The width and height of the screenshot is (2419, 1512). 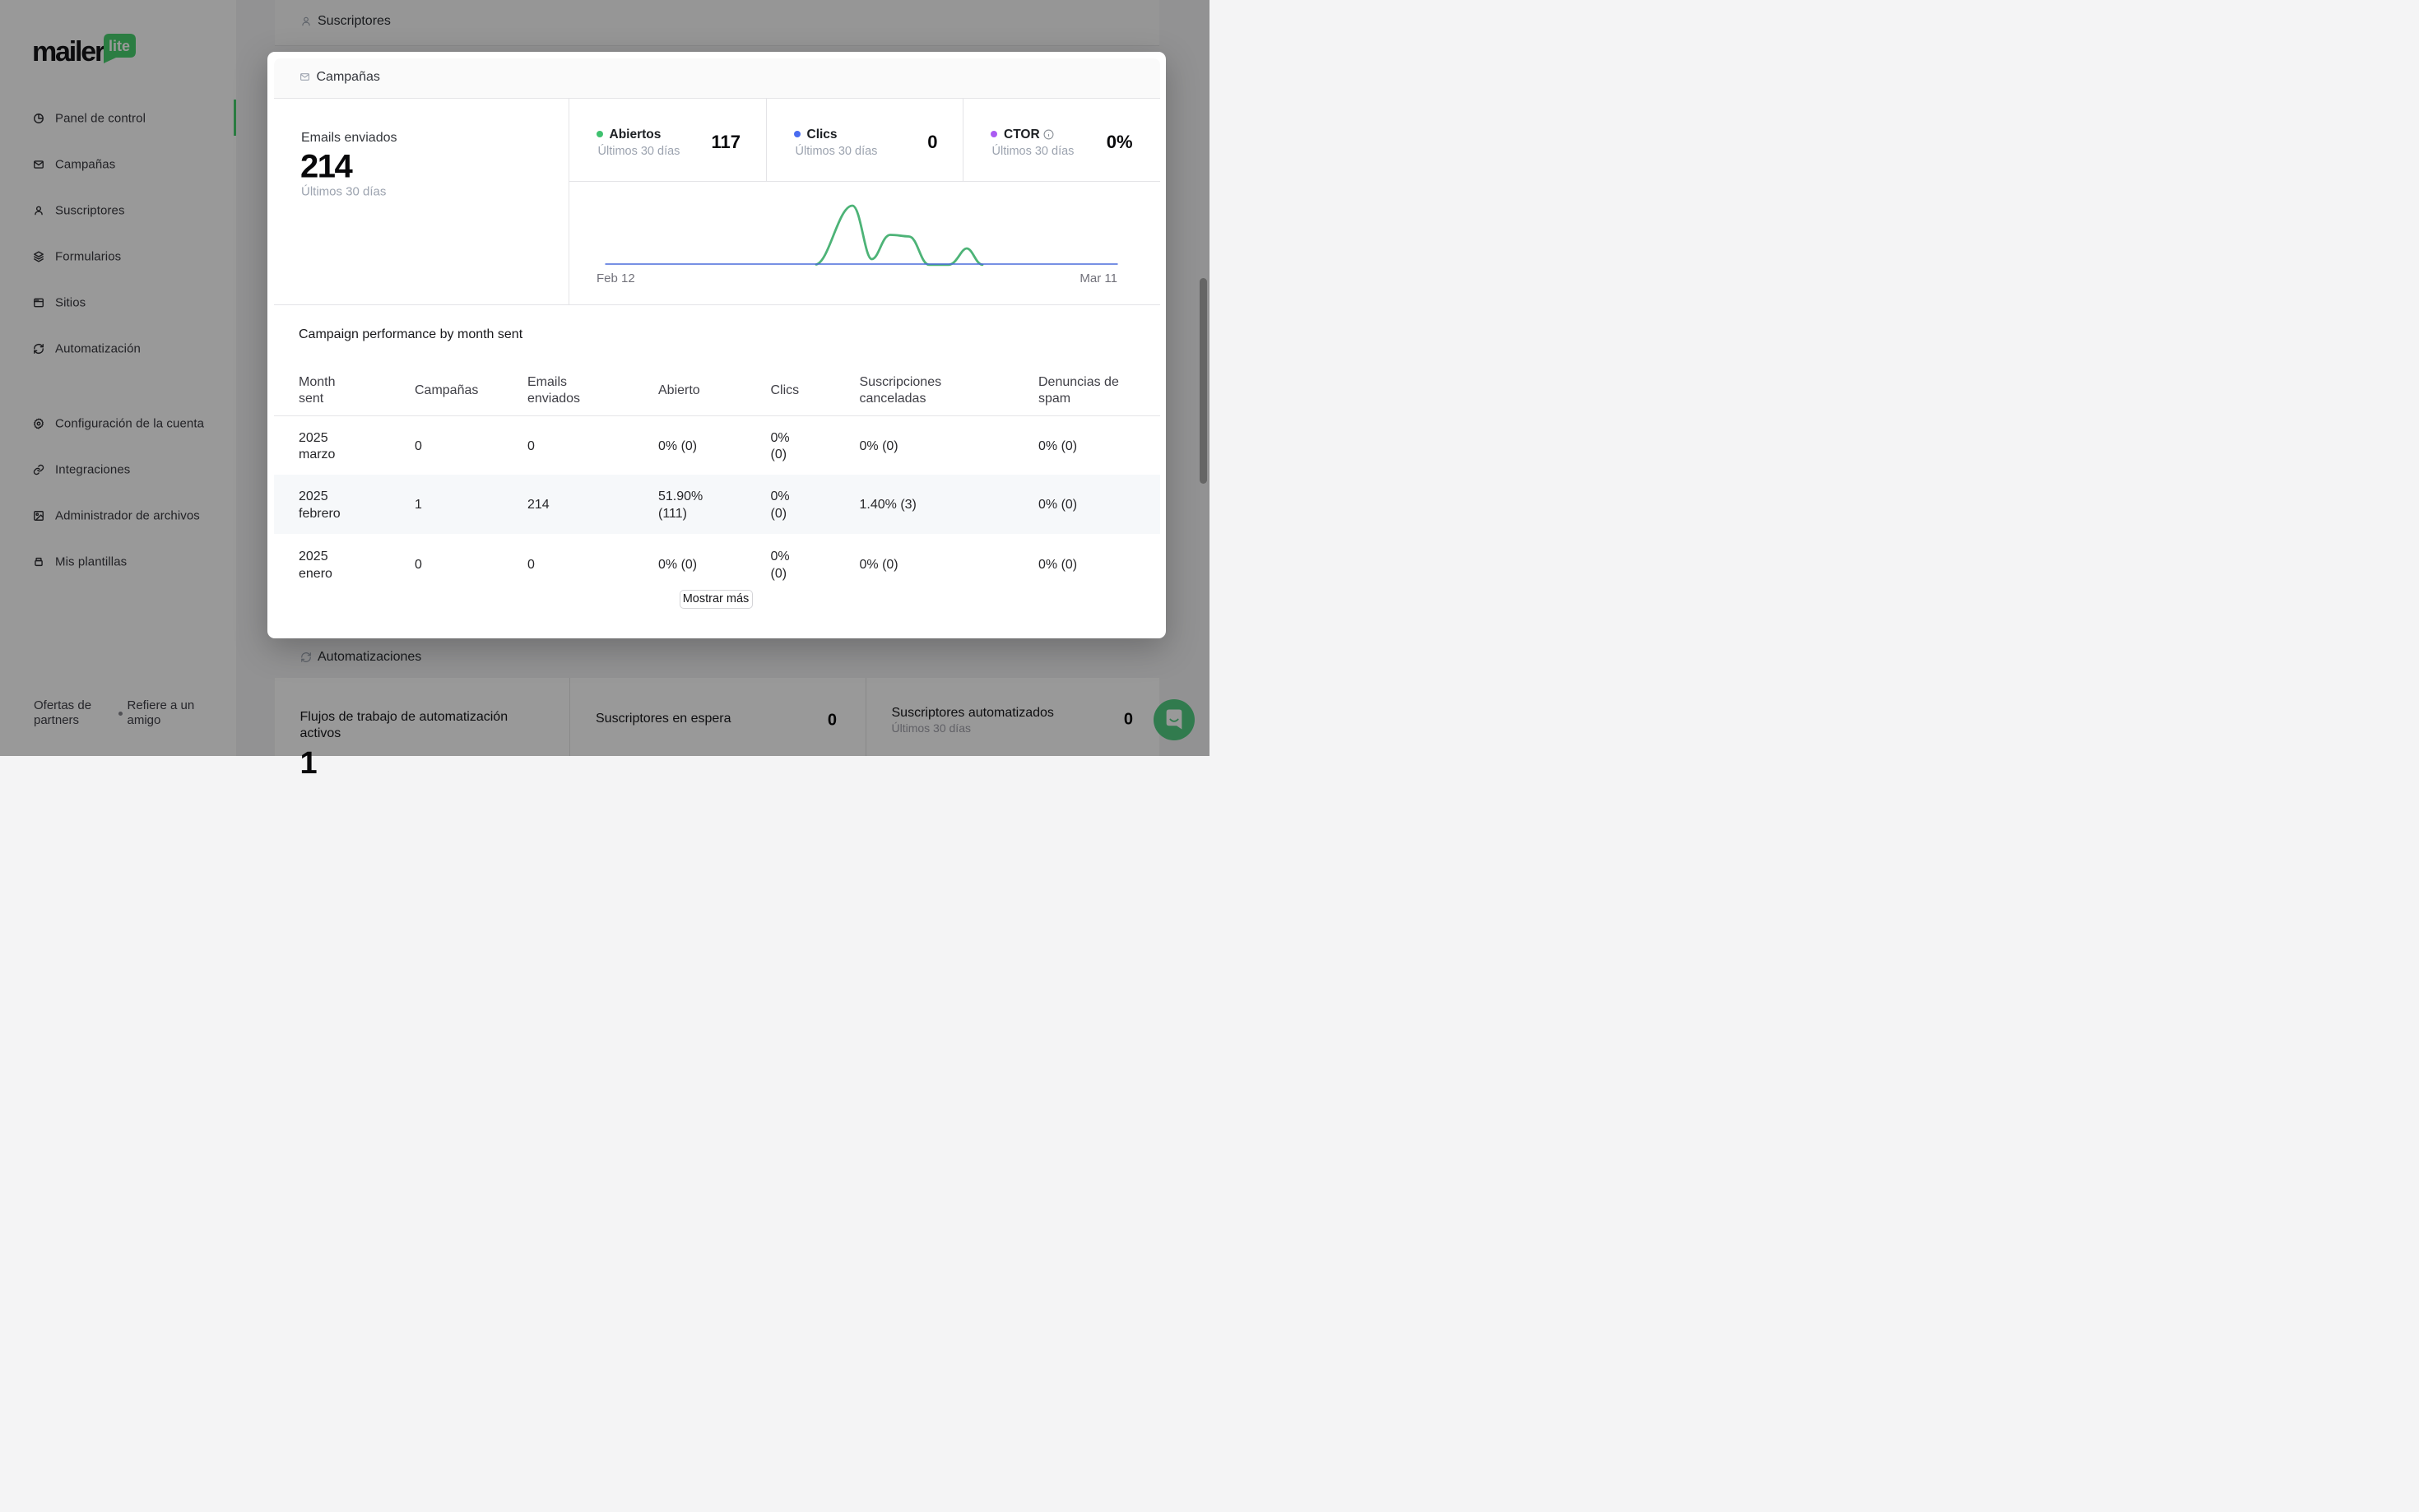 I want to click on svg-text: Mar 11, so click(x=1098, y=278).